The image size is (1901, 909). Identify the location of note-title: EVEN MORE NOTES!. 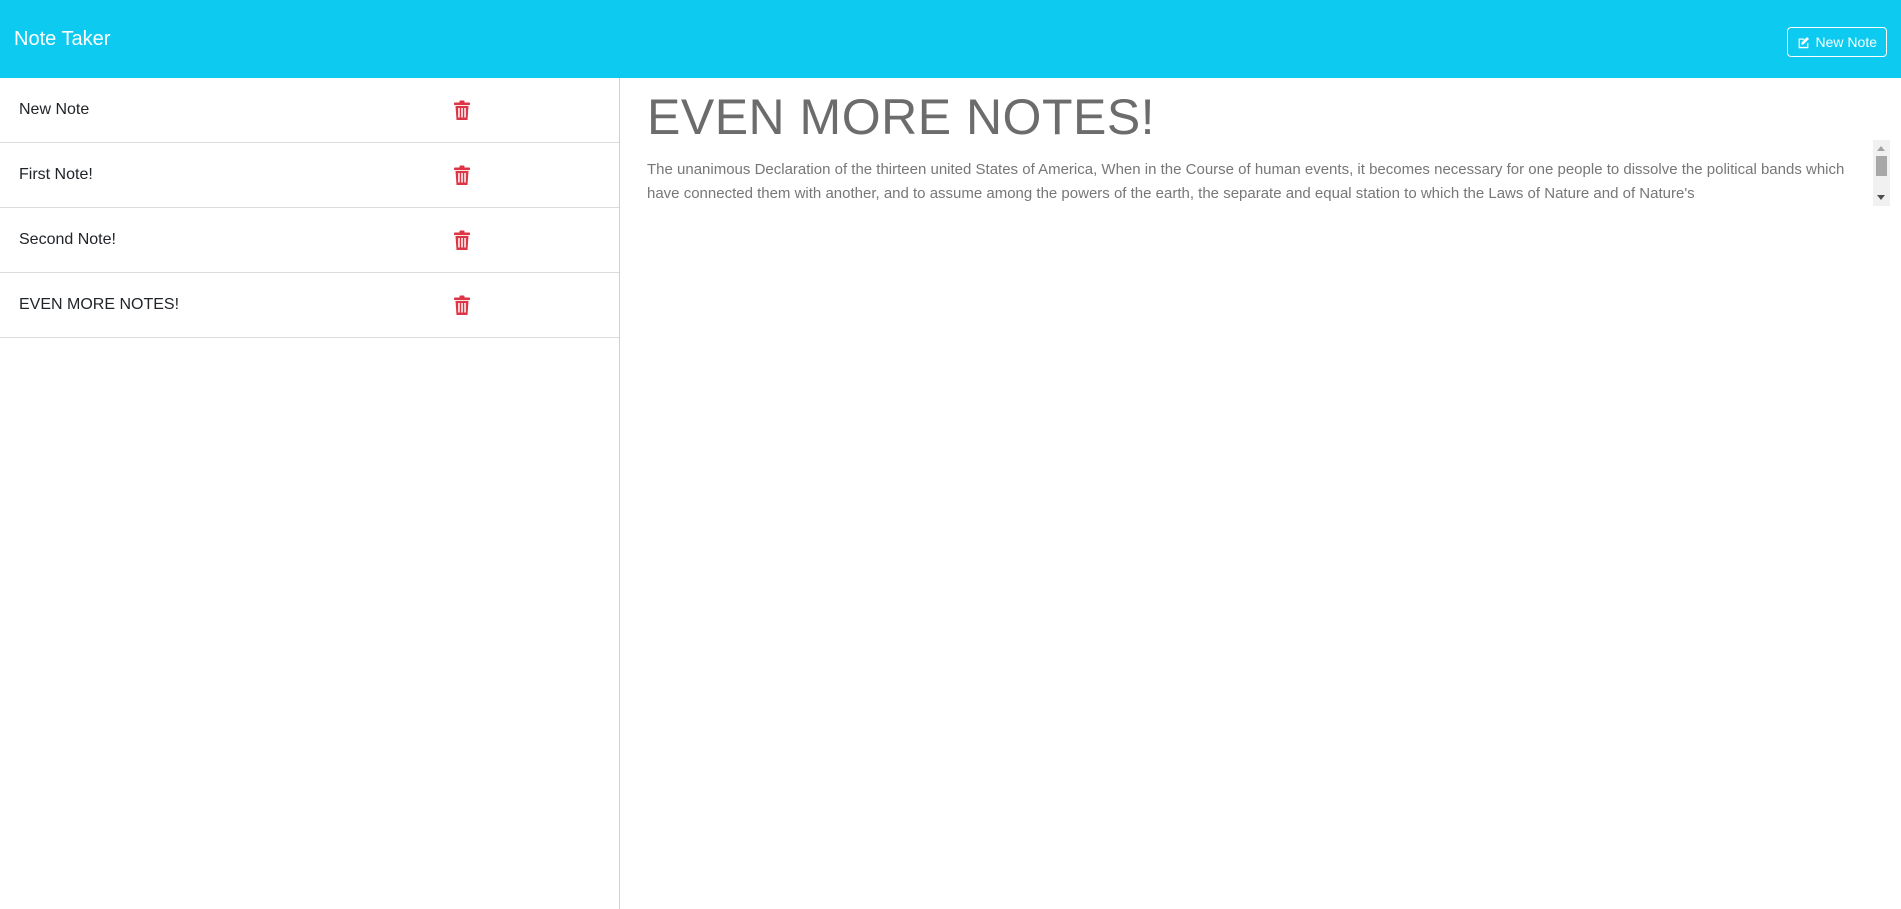
(99, 304).